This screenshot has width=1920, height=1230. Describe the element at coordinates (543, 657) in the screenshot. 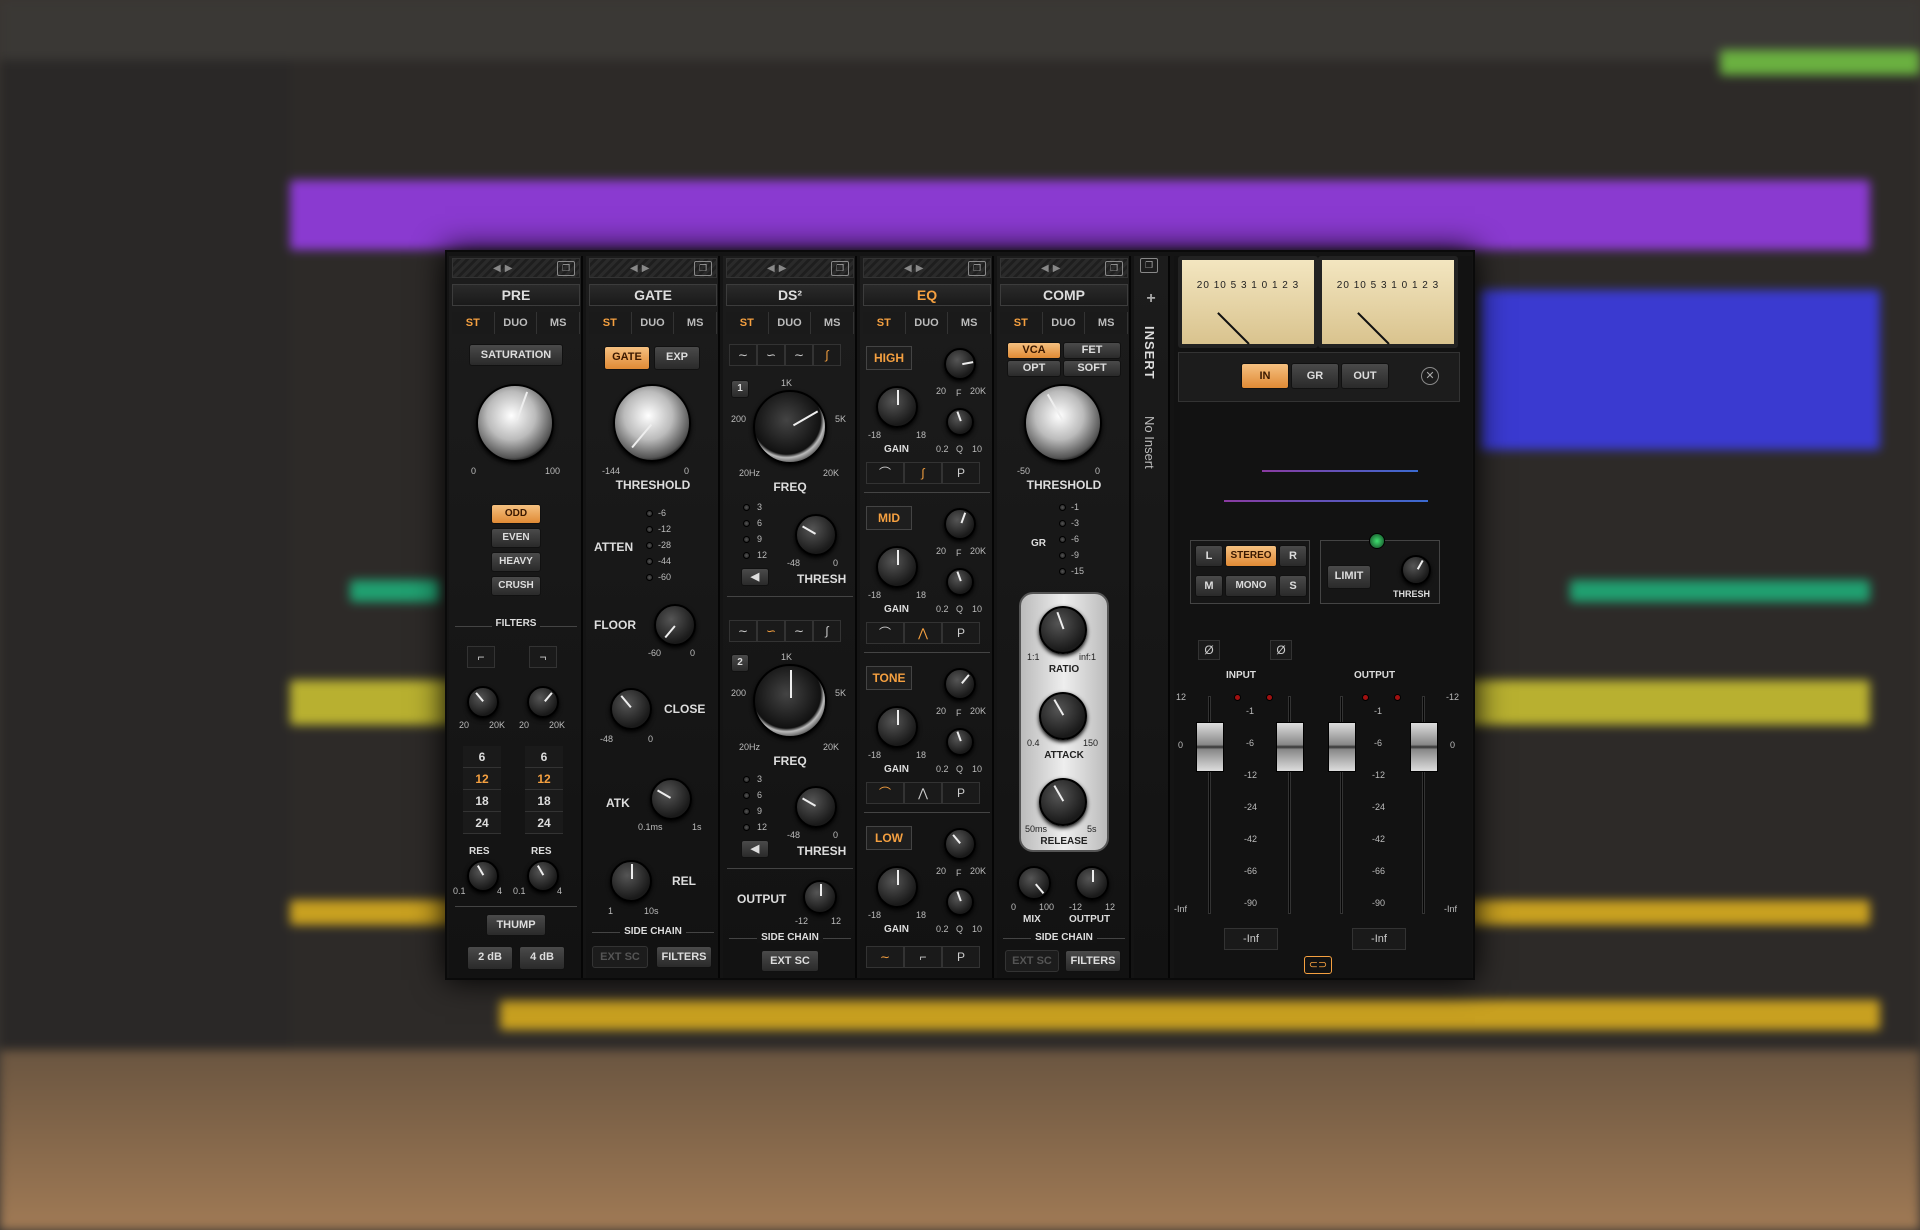

I see `lowpass-icon: ¬` at that location.